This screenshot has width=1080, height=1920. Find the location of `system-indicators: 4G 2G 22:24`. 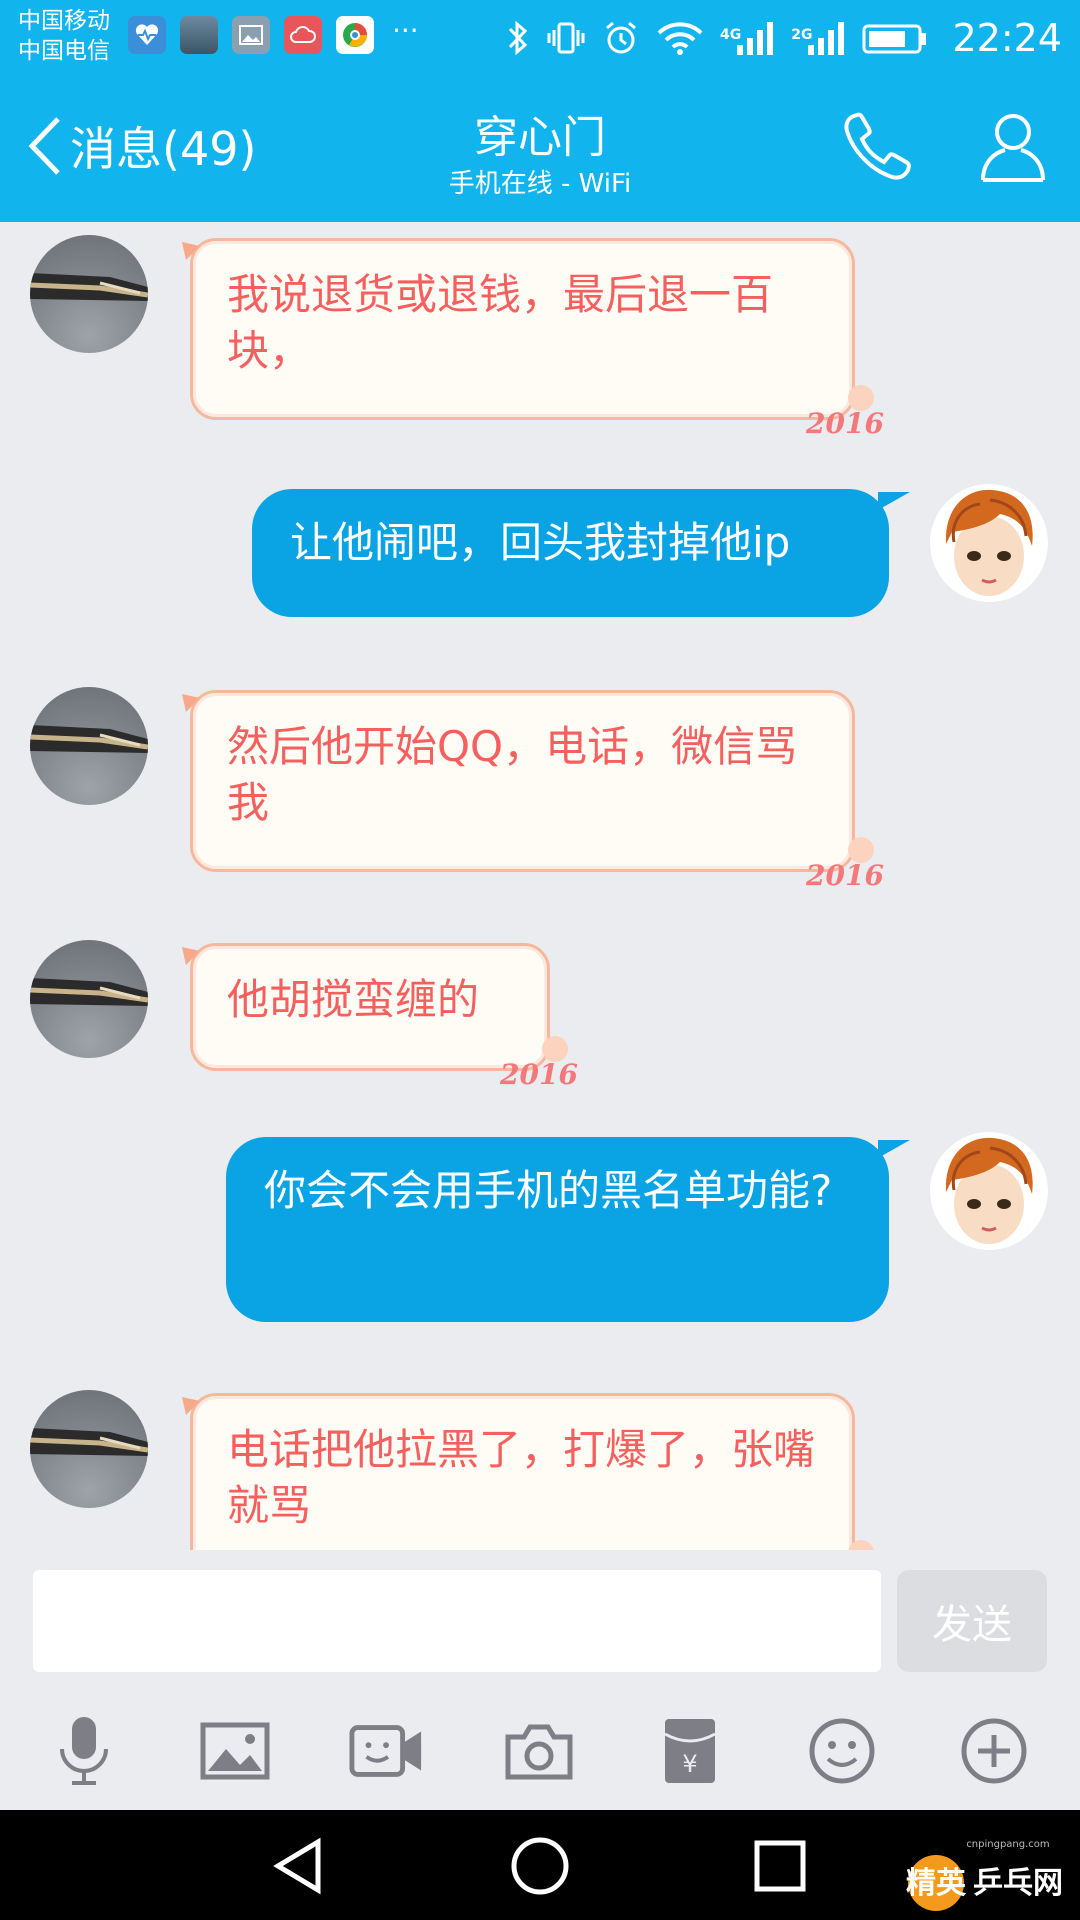

system-indicators: 4G 2G 22:24 is located at coordinates (784, 37).